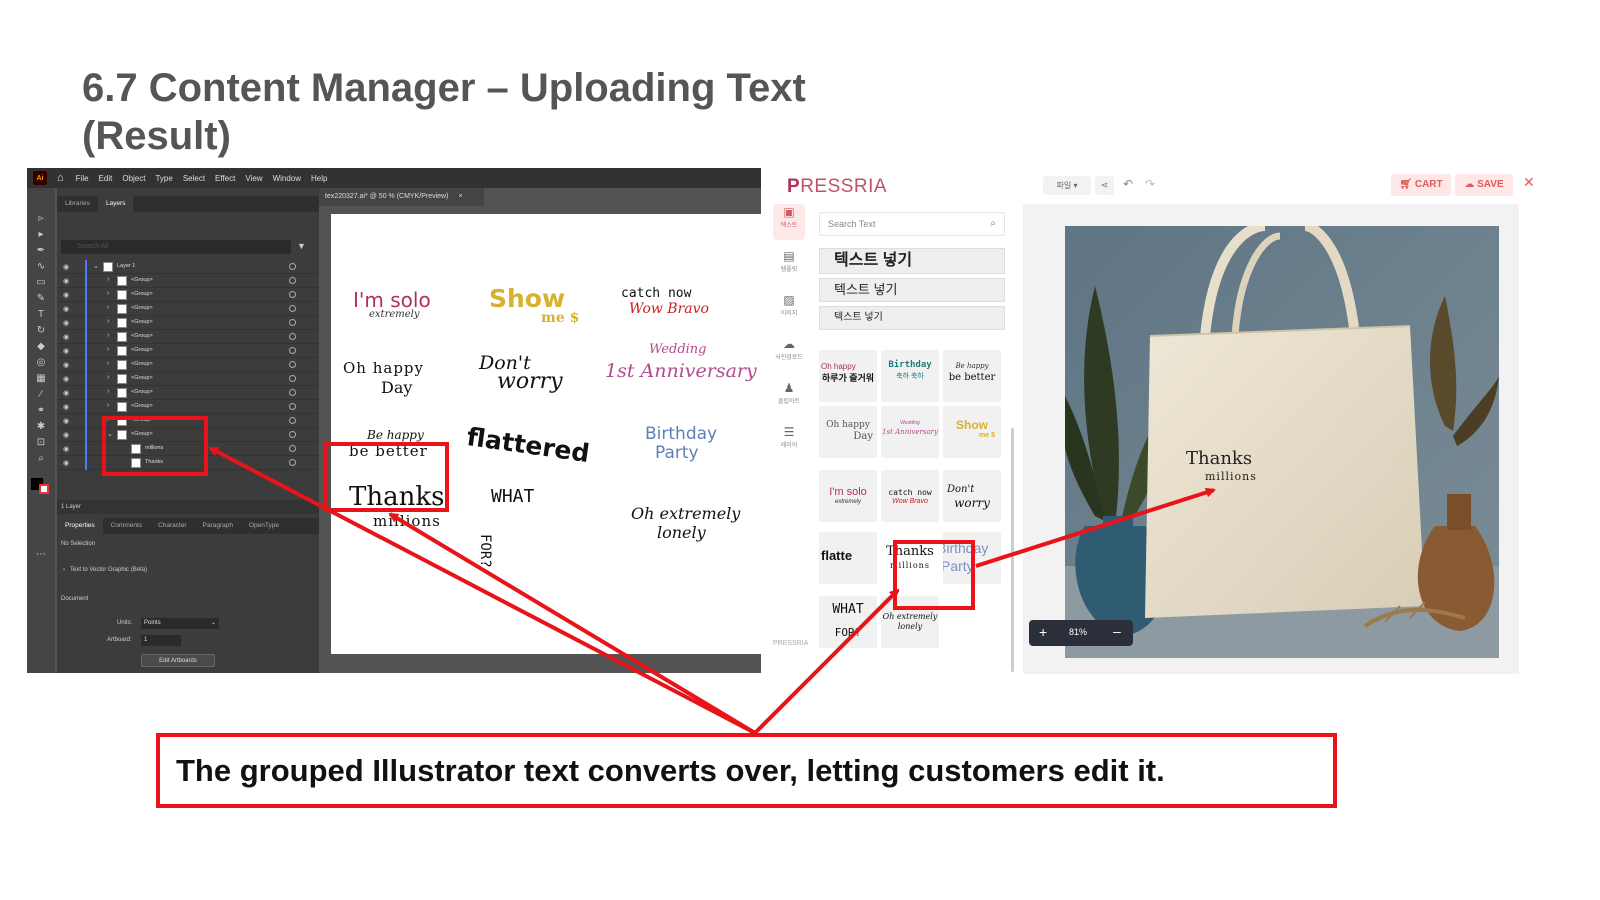 The width and height of the screenshot is (1600, 900). Describe the element at coordinates (789, 398) in the screenshot. I see `rail-item-clipart: ♟ 클립아트` at that location.